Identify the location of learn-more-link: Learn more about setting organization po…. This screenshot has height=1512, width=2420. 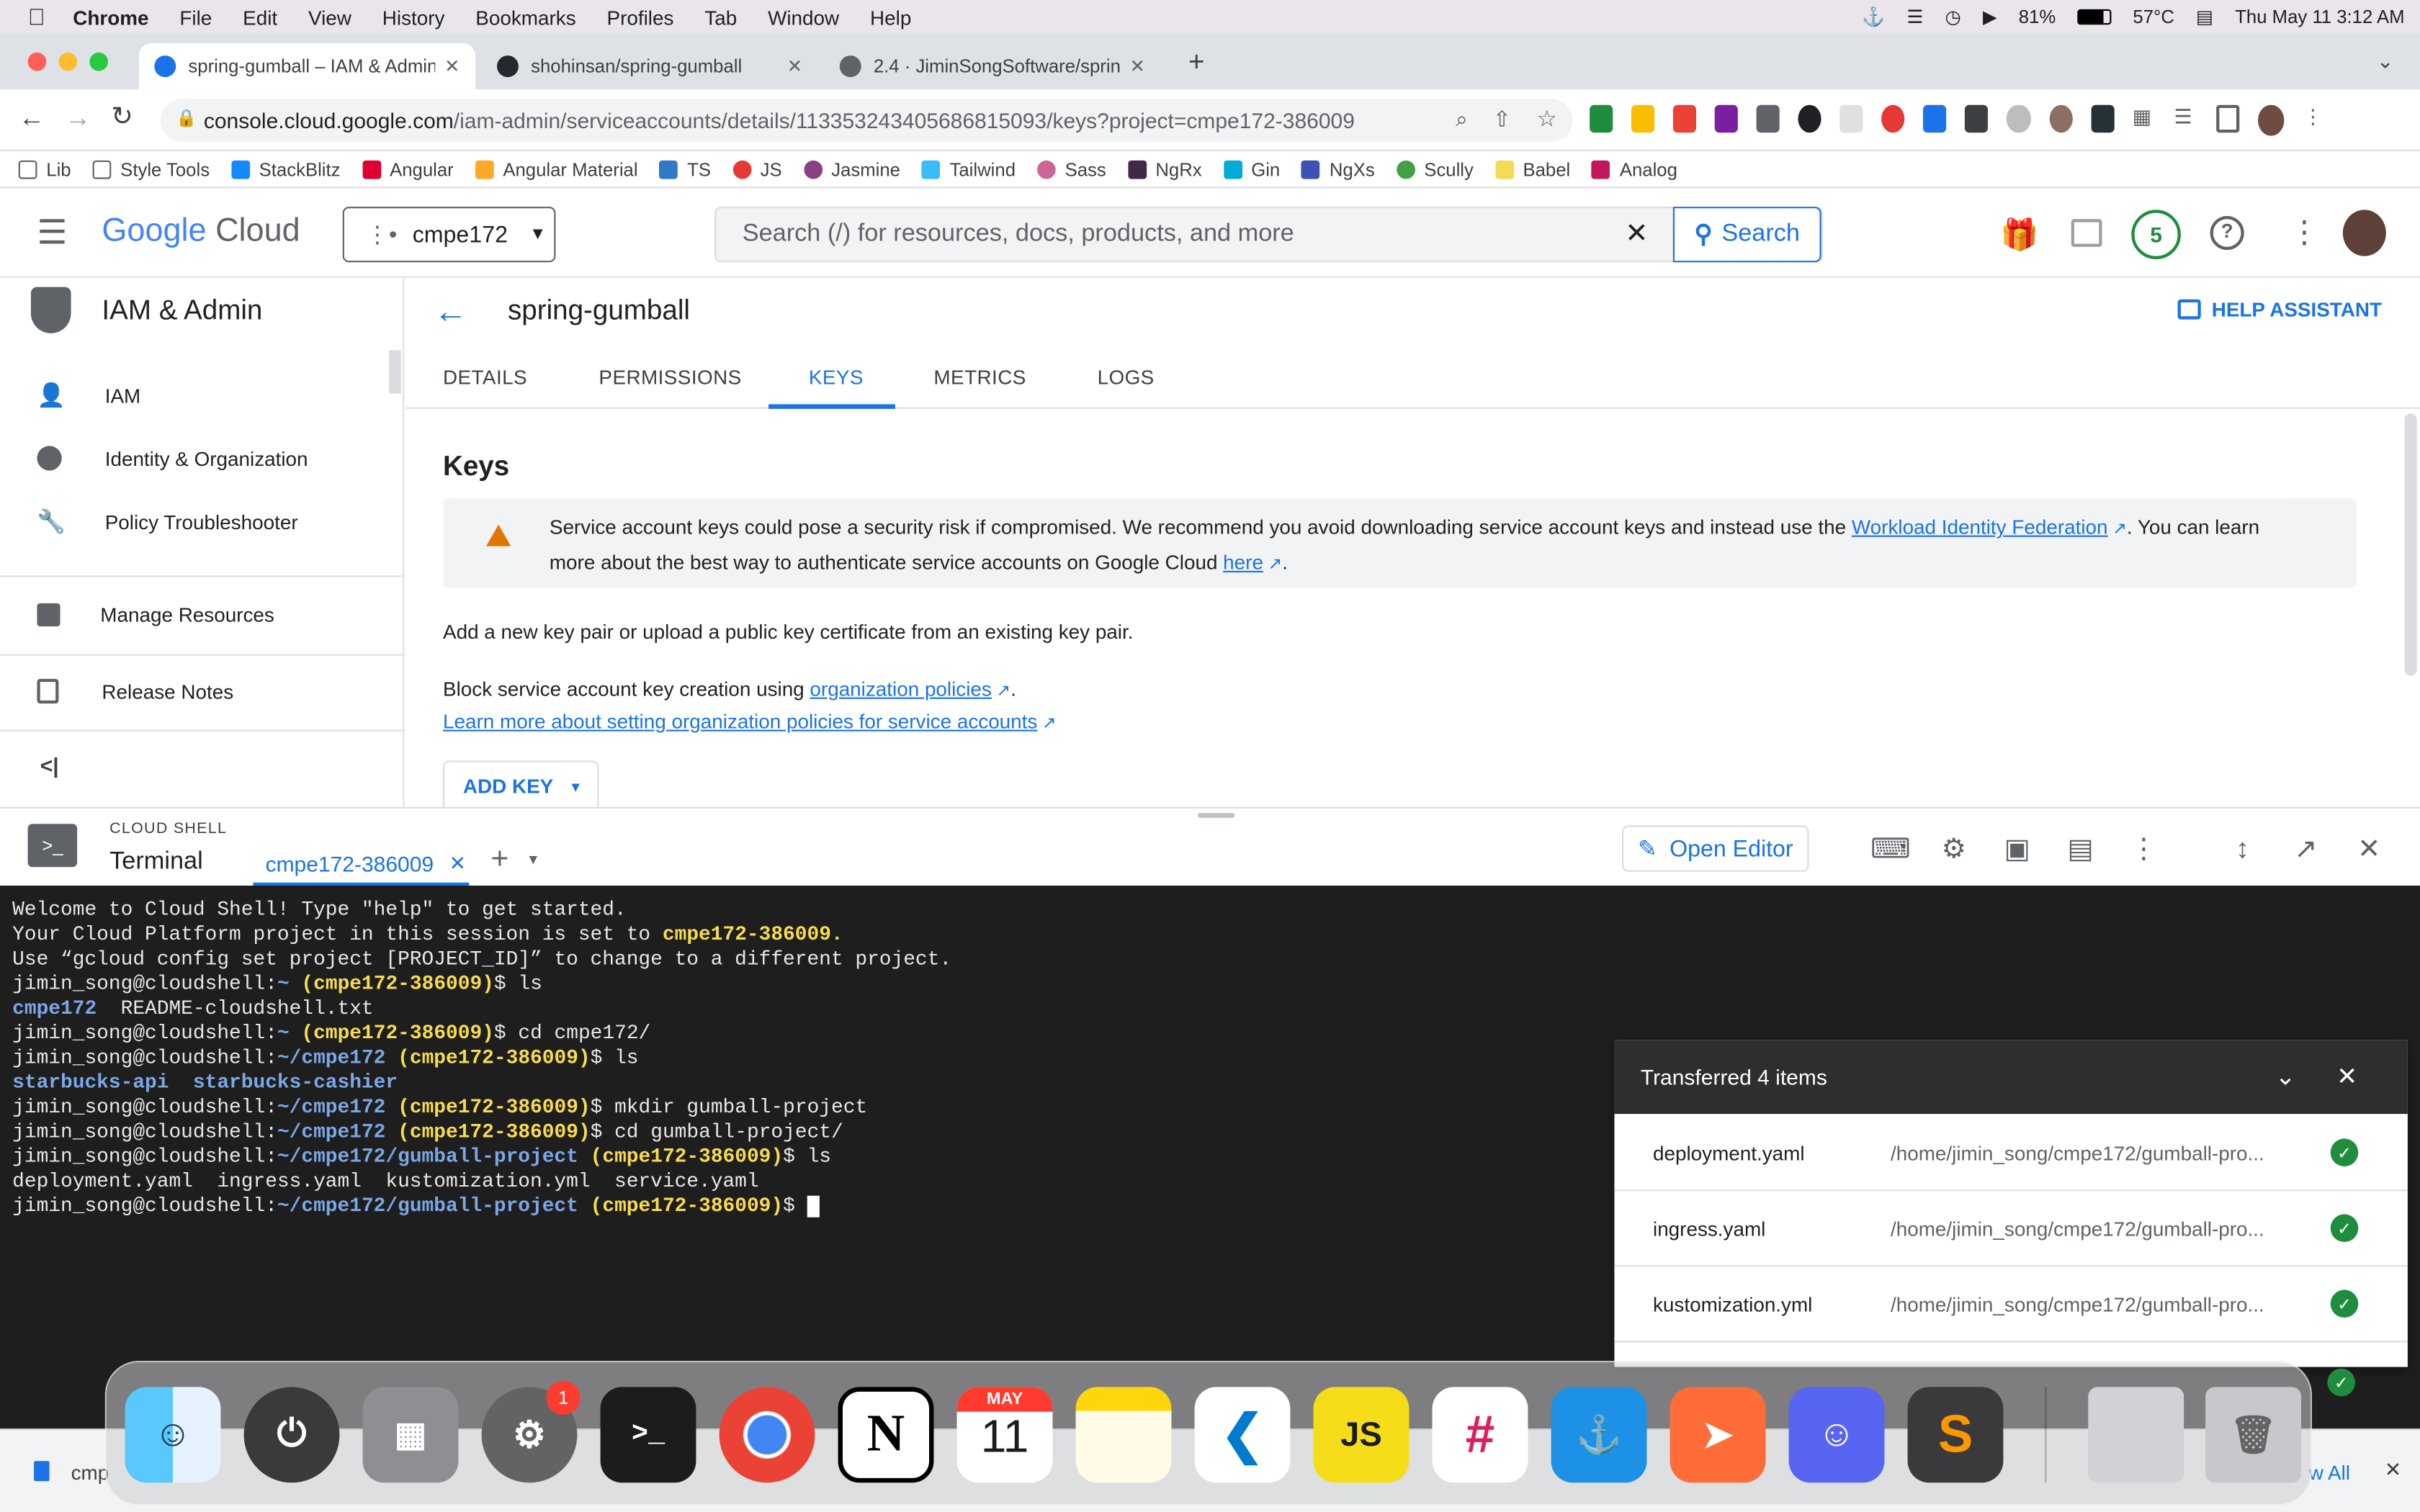
(740, 721).